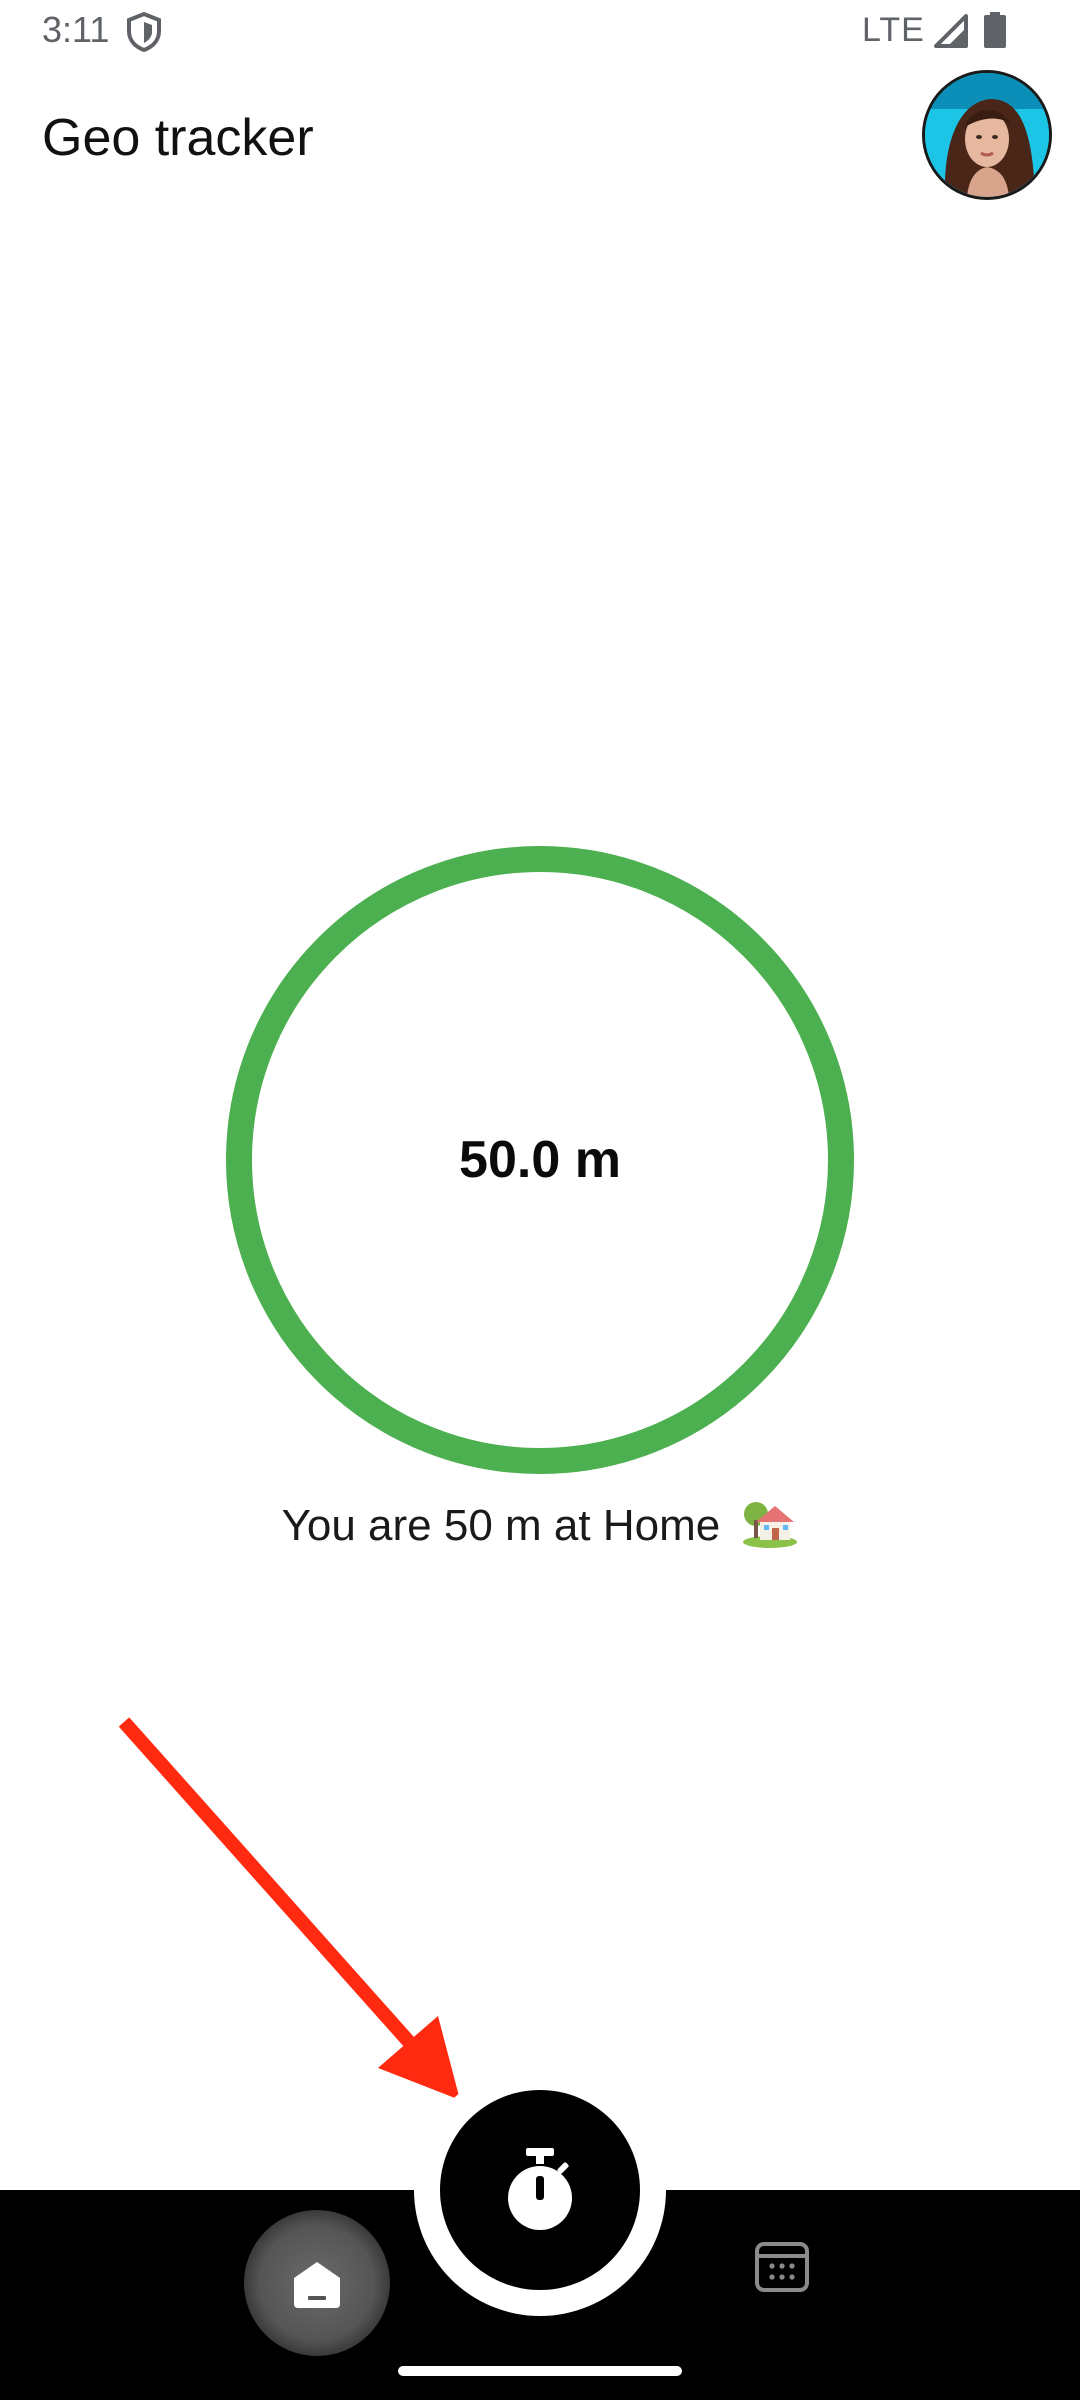 This screenshot has height=2400, width=1080. I want to click on user-avatar-icon, so click(987, 135).